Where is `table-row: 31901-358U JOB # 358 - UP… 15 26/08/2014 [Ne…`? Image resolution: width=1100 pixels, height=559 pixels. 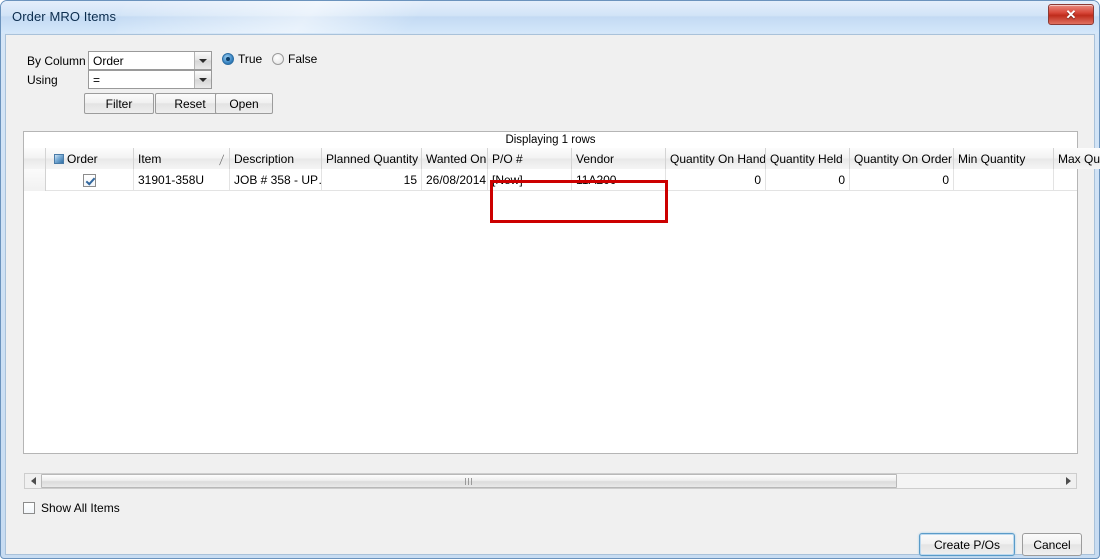
table-row: 31901-358U JOB # 358 - UP… 15 26/08/2014 [Ne… is located at coordinates (550, 180).